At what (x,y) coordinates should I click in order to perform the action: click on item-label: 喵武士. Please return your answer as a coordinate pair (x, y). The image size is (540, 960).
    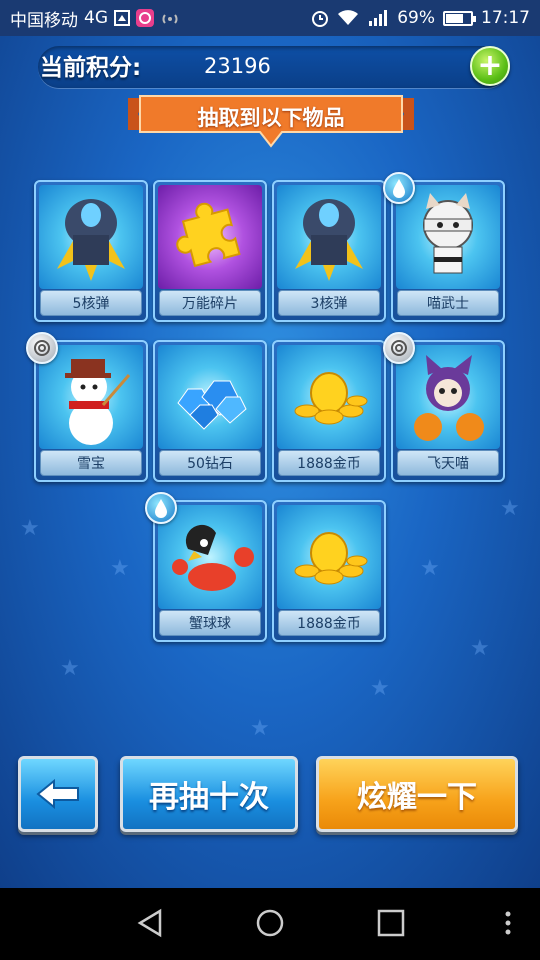
    Looking at the image, I should click on (448, 303).